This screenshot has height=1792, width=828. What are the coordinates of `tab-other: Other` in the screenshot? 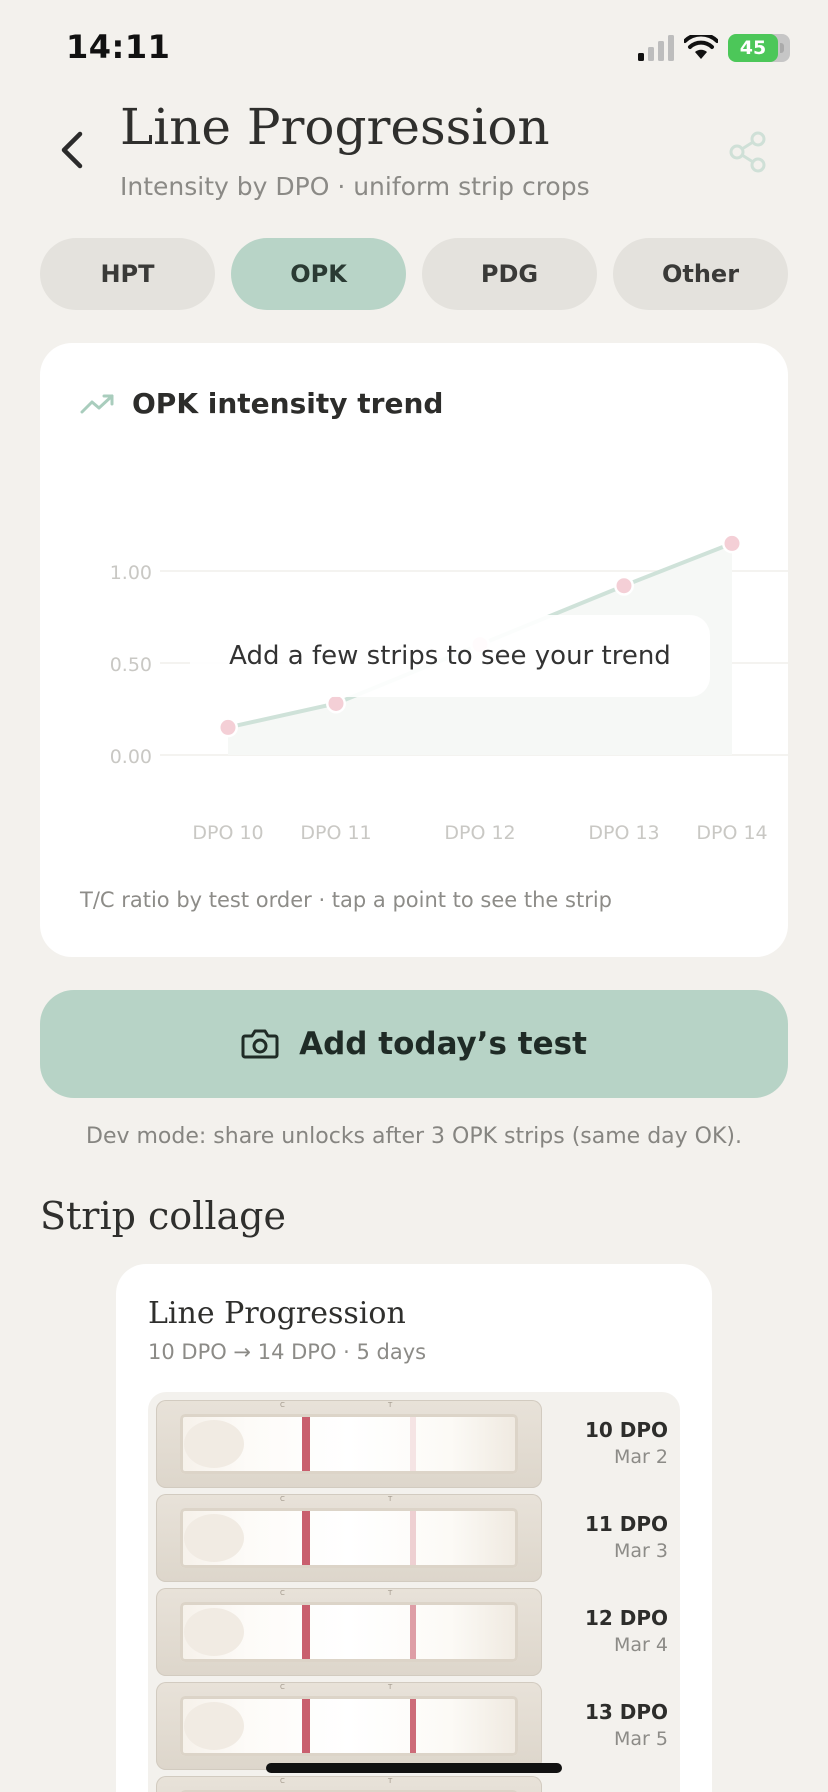 It's located at (700, 274).